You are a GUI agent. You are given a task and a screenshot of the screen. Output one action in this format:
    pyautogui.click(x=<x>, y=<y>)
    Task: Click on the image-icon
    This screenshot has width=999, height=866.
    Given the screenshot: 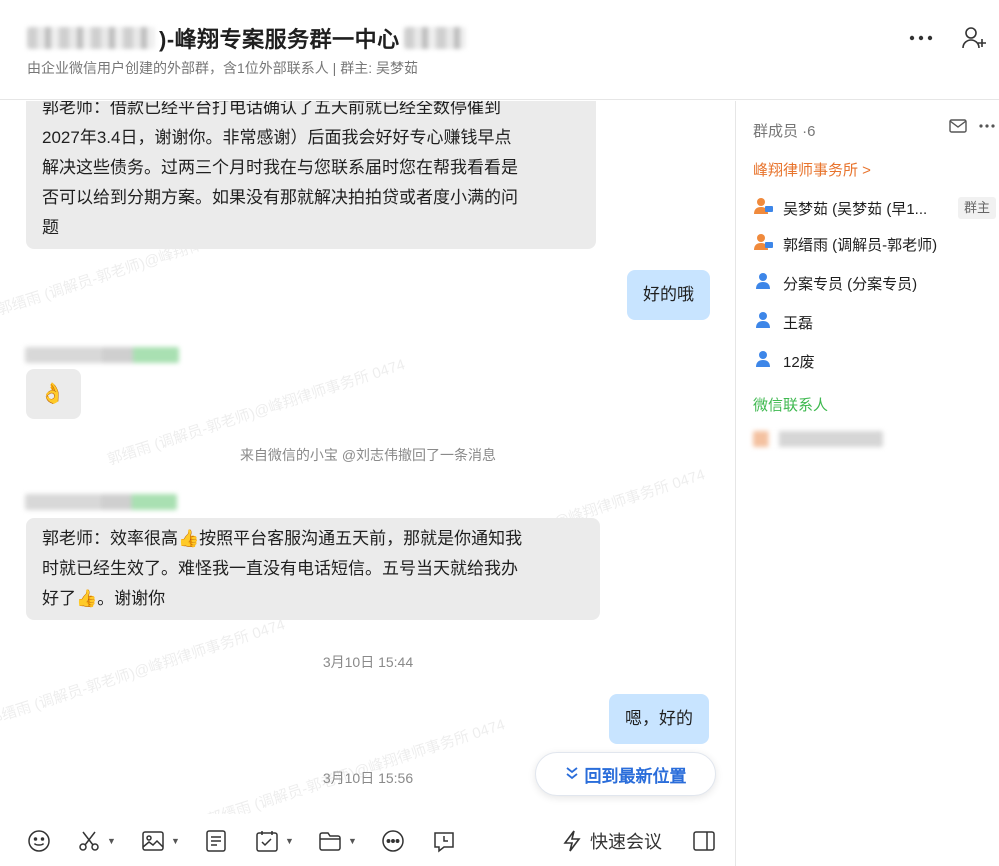 What is the action you would take?
    pyautogui.click(x=153, y=841)
    